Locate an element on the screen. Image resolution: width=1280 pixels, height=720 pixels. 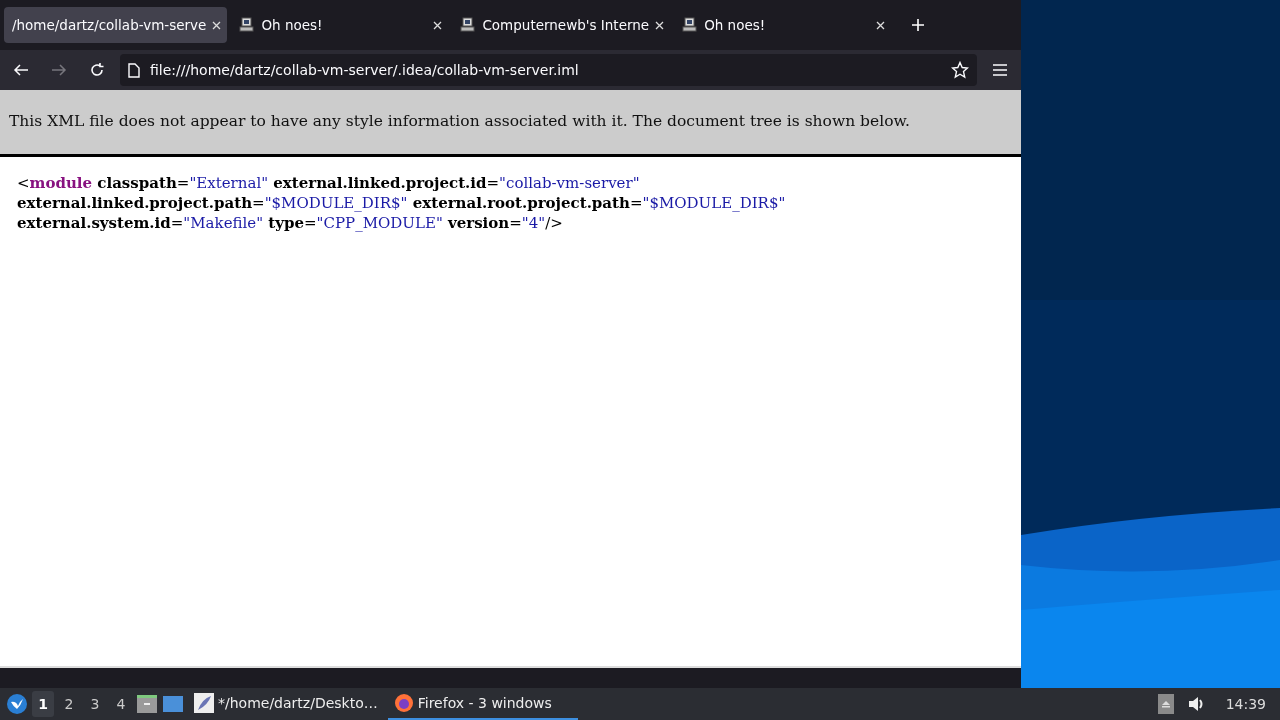
address-bar: file:///home/dartz/collab-vm-server/.idea/collab-vm-server.iml is located at coordinates (548, 70).